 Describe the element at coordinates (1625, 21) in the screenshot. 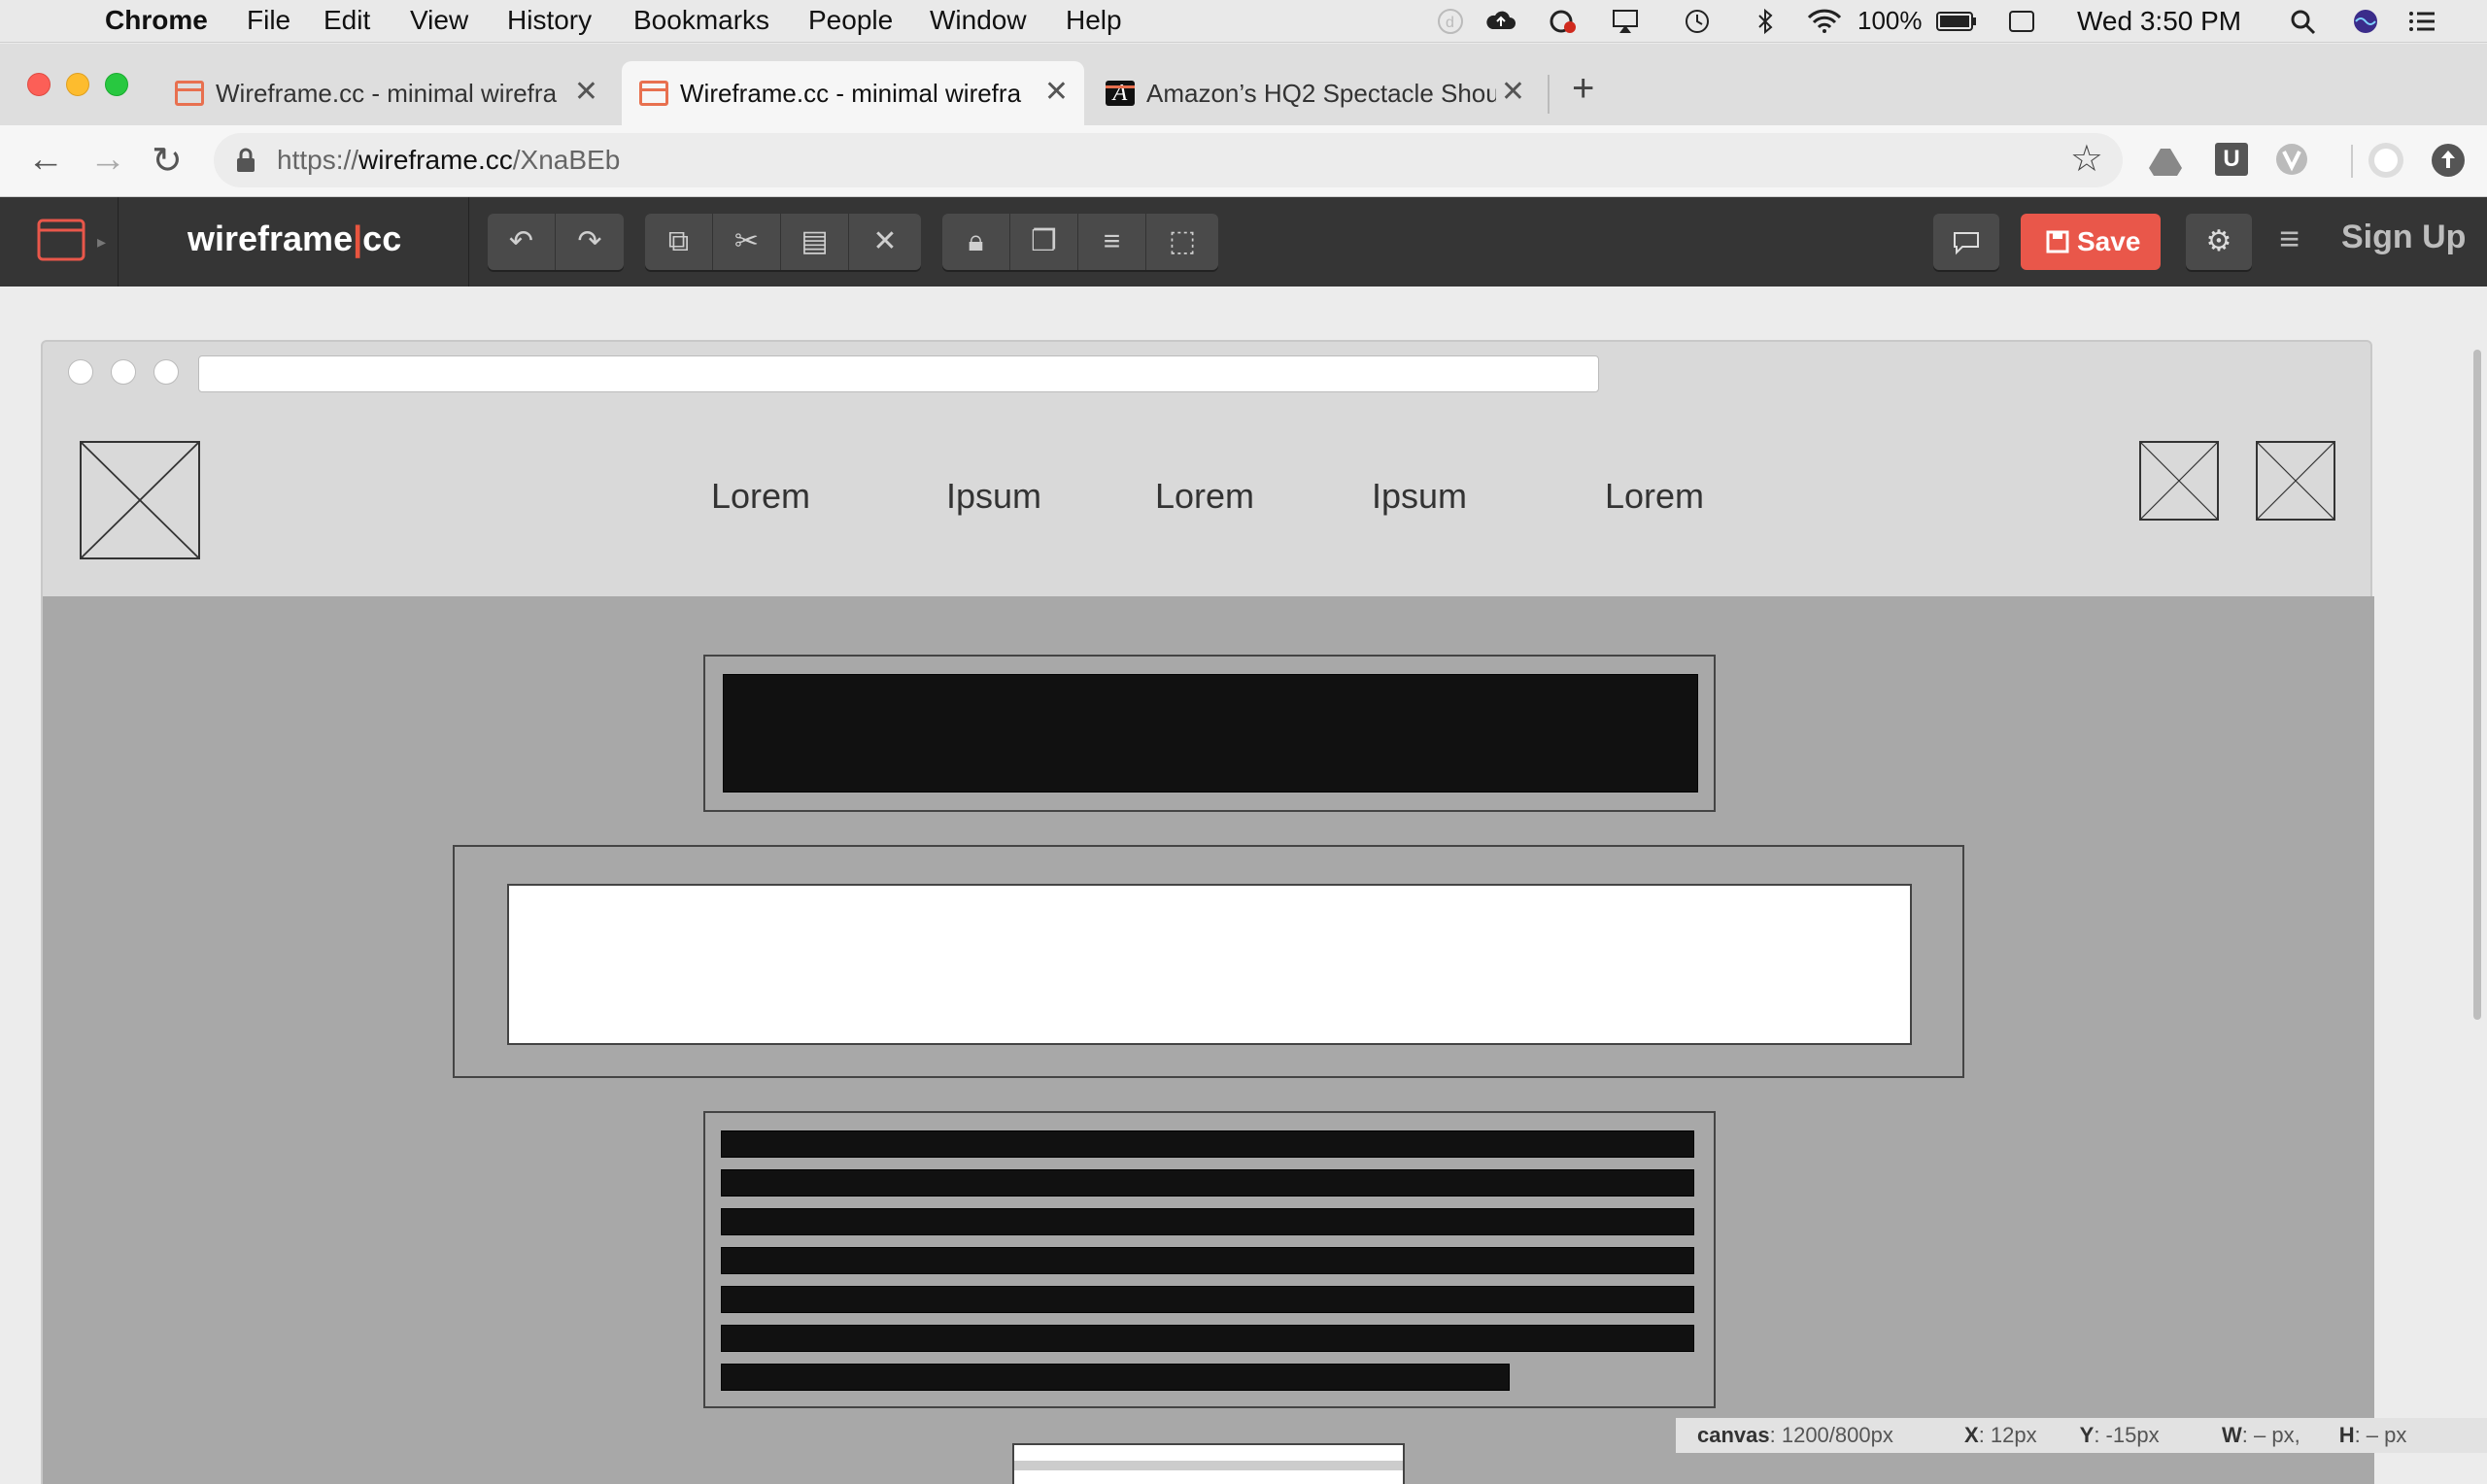

I see `airplay-icon` at that location.